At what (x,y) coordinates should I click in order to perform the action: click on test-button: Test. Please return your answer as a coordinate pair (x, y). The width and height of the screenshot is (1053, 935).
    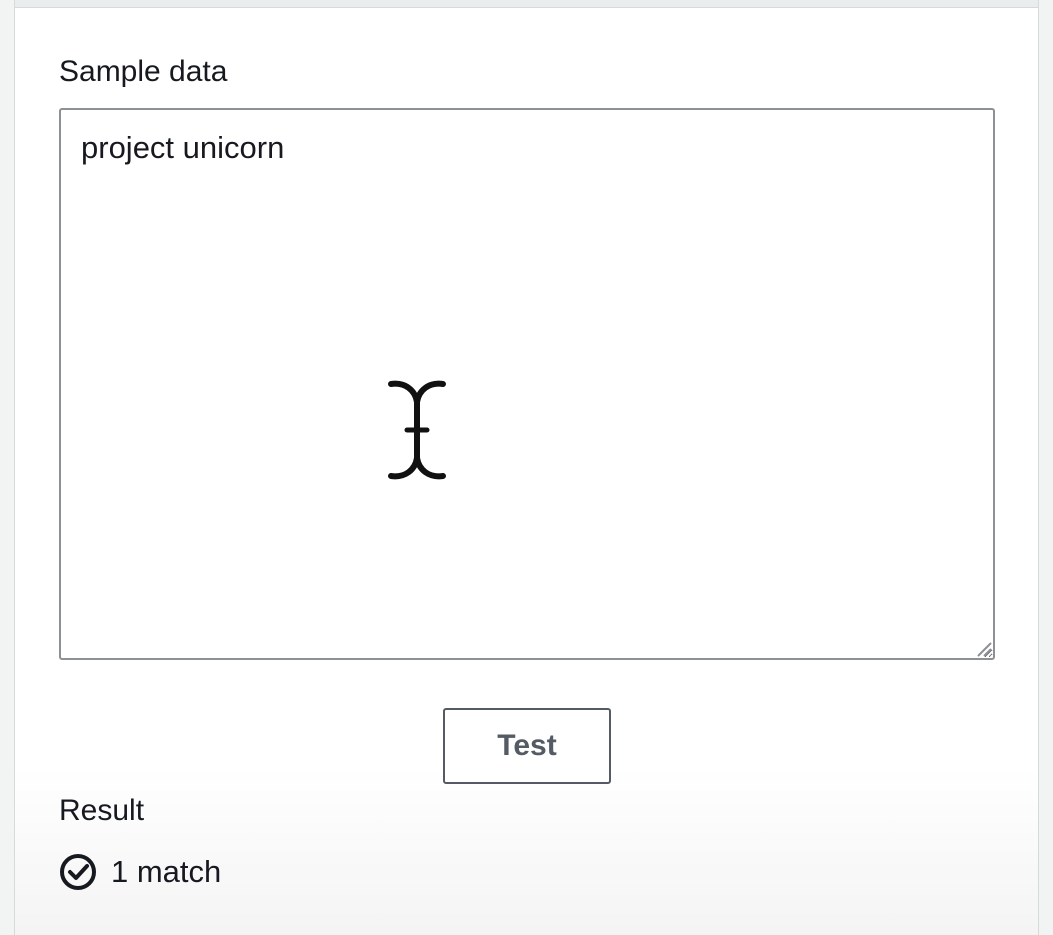
    Looking at the image, I should click on (527, 746).